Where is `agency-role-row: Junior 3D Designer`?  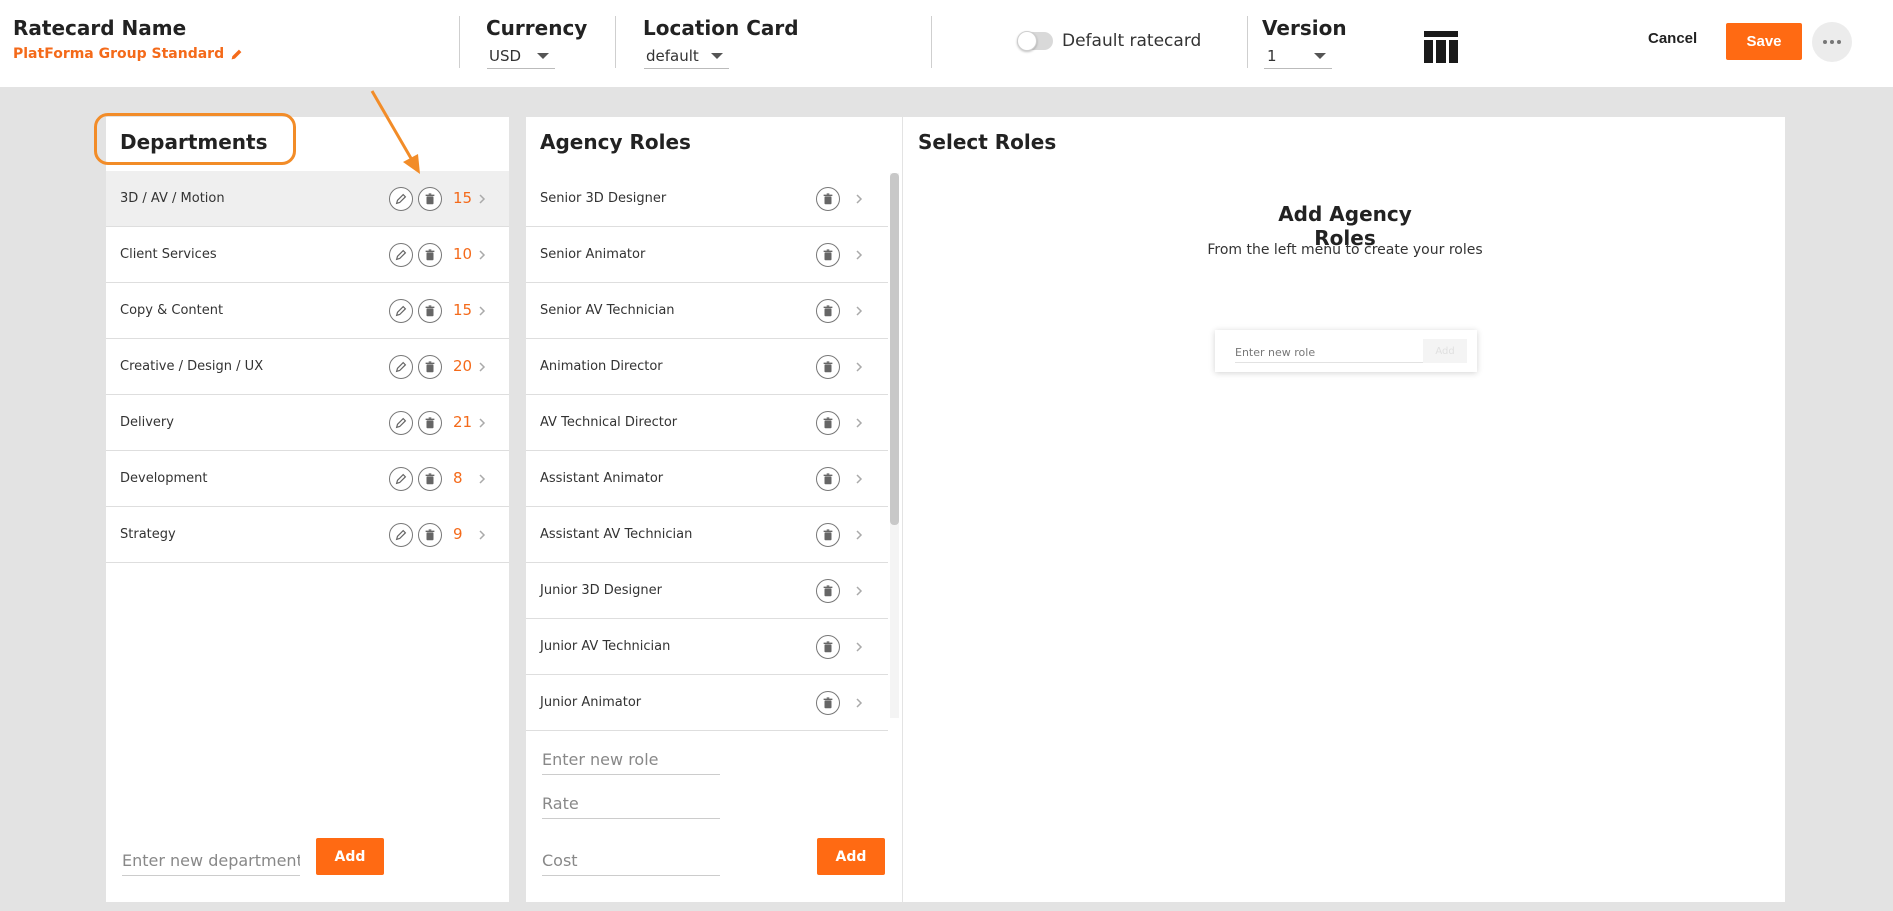 agency-role-row: Junior 3D Designer is located at coordinates (707, 591).